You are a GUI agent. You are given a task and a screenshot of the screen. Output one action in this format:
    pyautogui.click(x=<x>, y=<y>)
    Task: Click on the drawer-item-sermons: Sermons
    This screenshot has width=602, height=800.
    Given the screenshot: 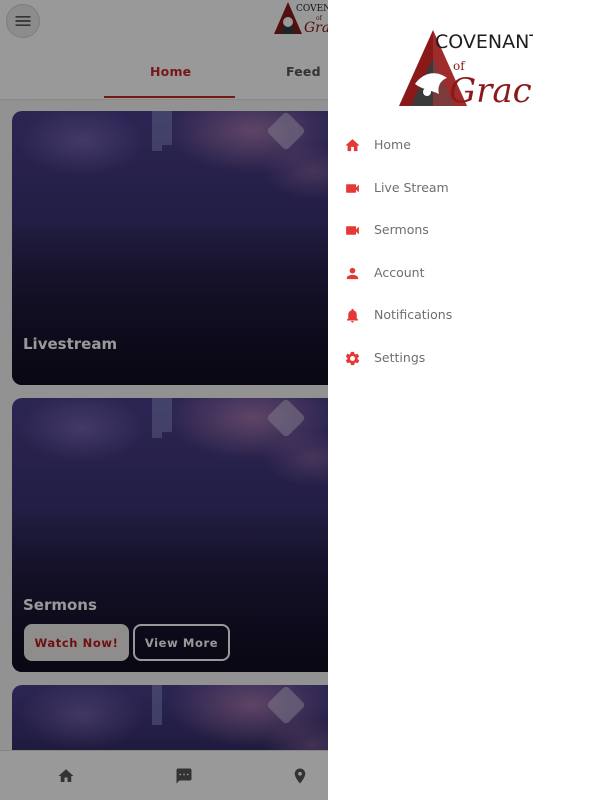 What is the action you would take?
    pyautogui.click(x=465, y=230)
    